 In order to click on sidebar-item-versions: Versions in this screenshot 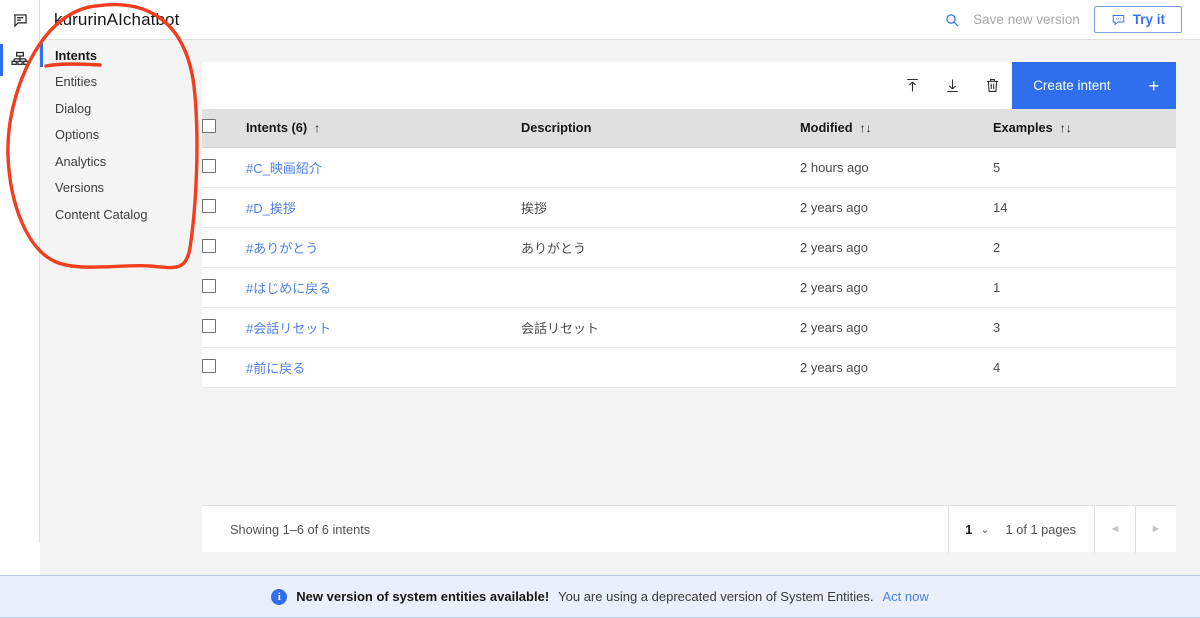, I will do `click(112, 188)`.